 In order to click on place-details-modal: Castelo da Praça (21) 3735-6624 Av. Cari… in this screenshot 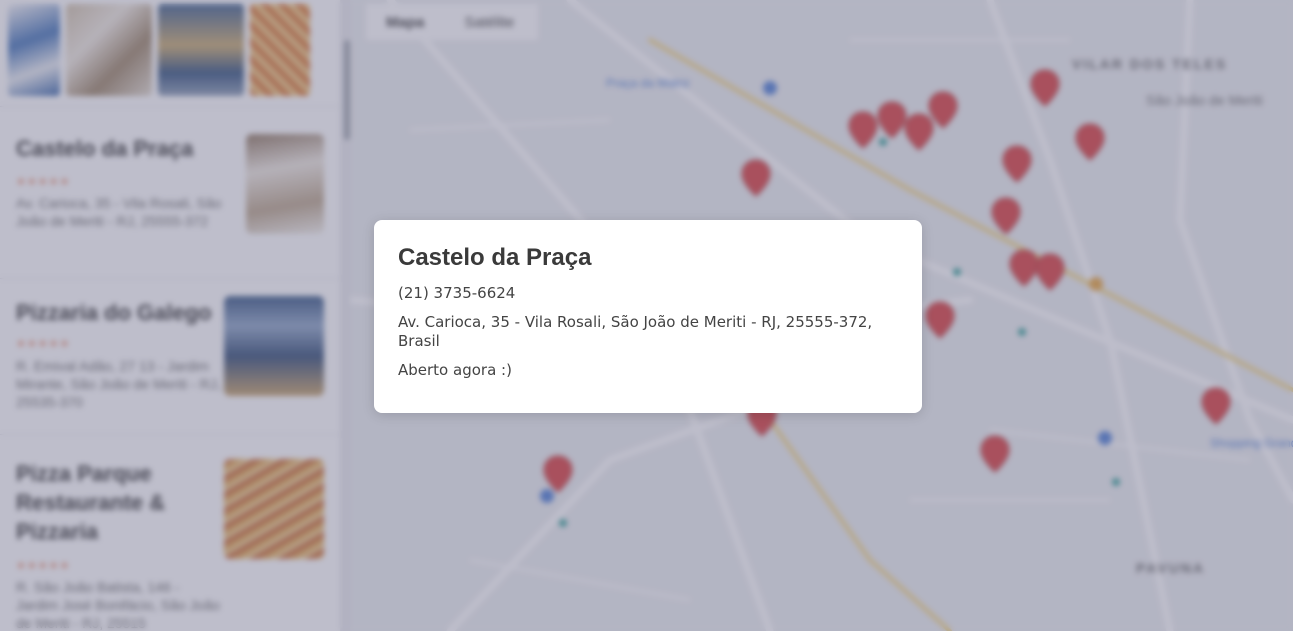, I will do `click(648, 316)`.